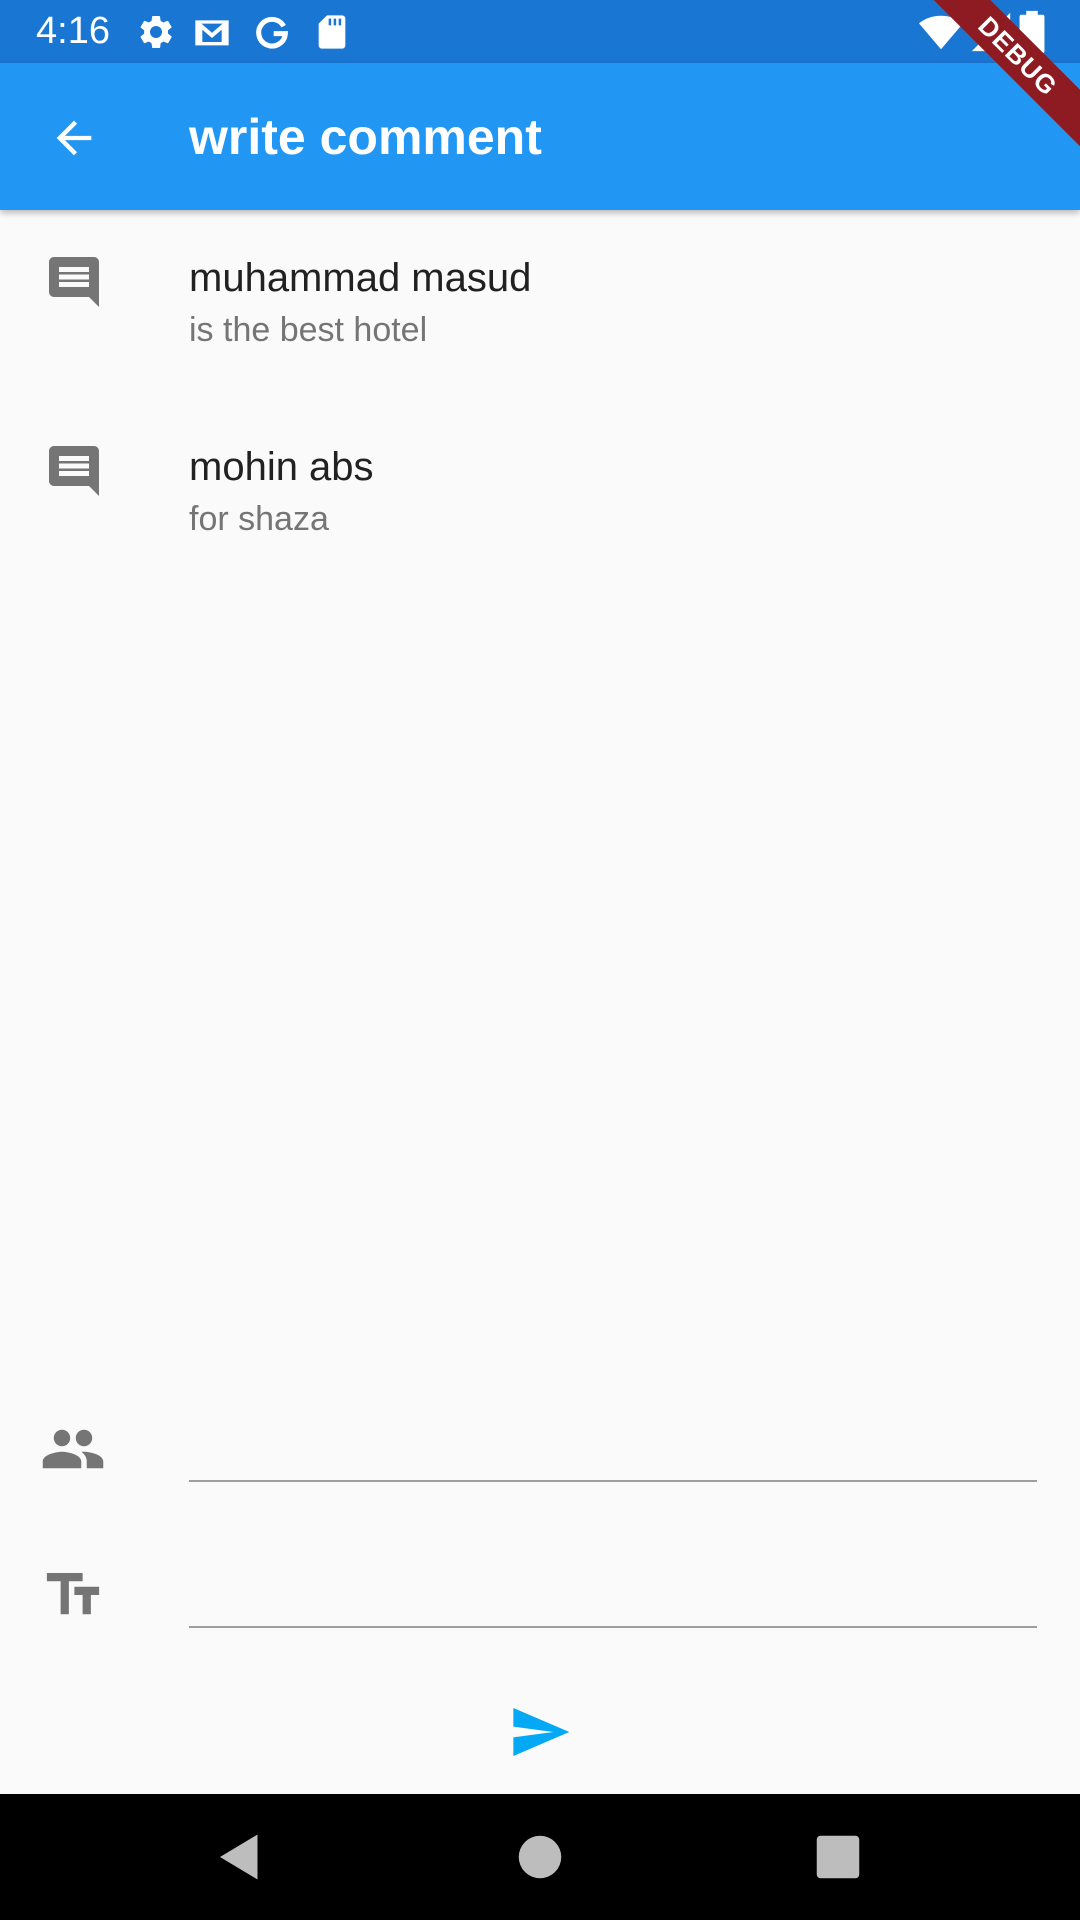 The width and height of the screenshot is (1080, 1920). Describe the element at coordinates (540, 31) in the screenshot. I see `status-bar: 4:16` at that location.